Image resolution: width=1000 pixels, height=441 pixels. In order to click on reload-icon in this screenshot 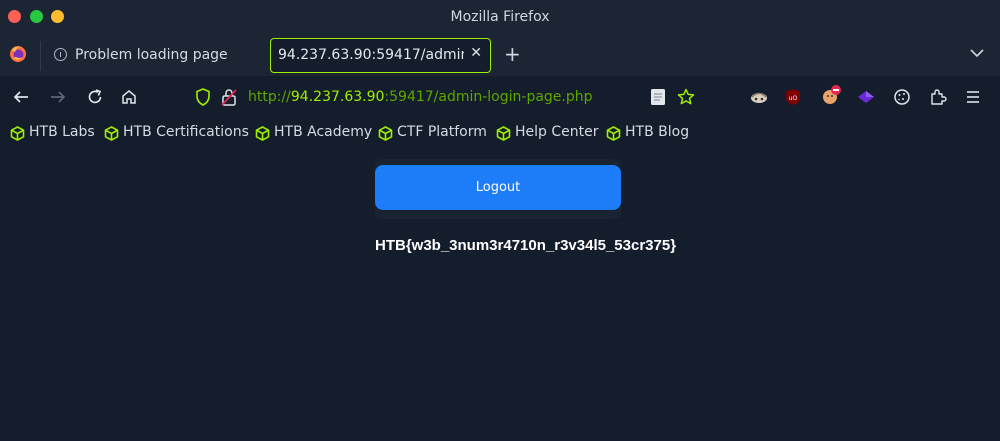, I will do `click(95, 97)`.